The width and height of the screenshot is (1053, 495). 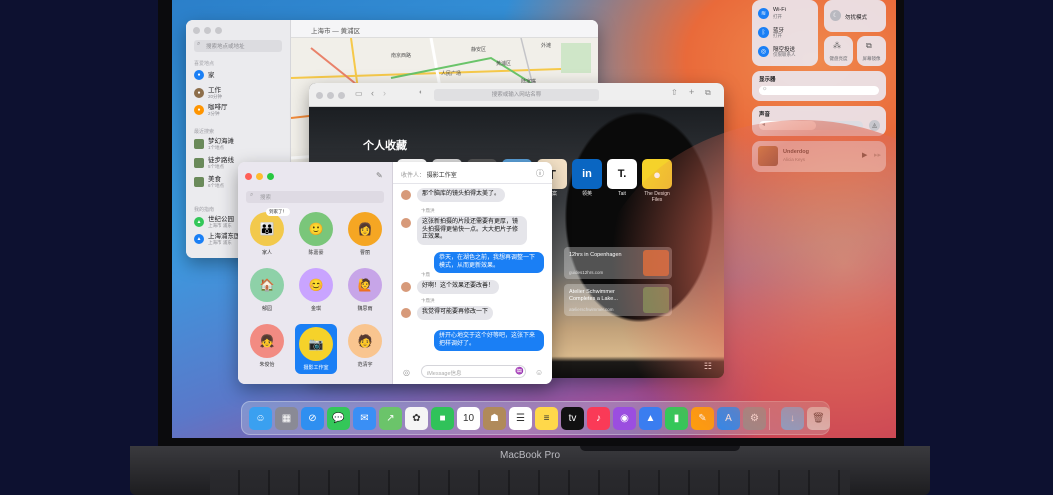 What do you see at coordinates (785, 33) in the screenshot?
I see `connectivity-module: ≋ Wi-Fi 打开 ᛒ 蓝牙 打开 ◎ 隔空投送 仅限联系人` at bounding box center [785, 33].